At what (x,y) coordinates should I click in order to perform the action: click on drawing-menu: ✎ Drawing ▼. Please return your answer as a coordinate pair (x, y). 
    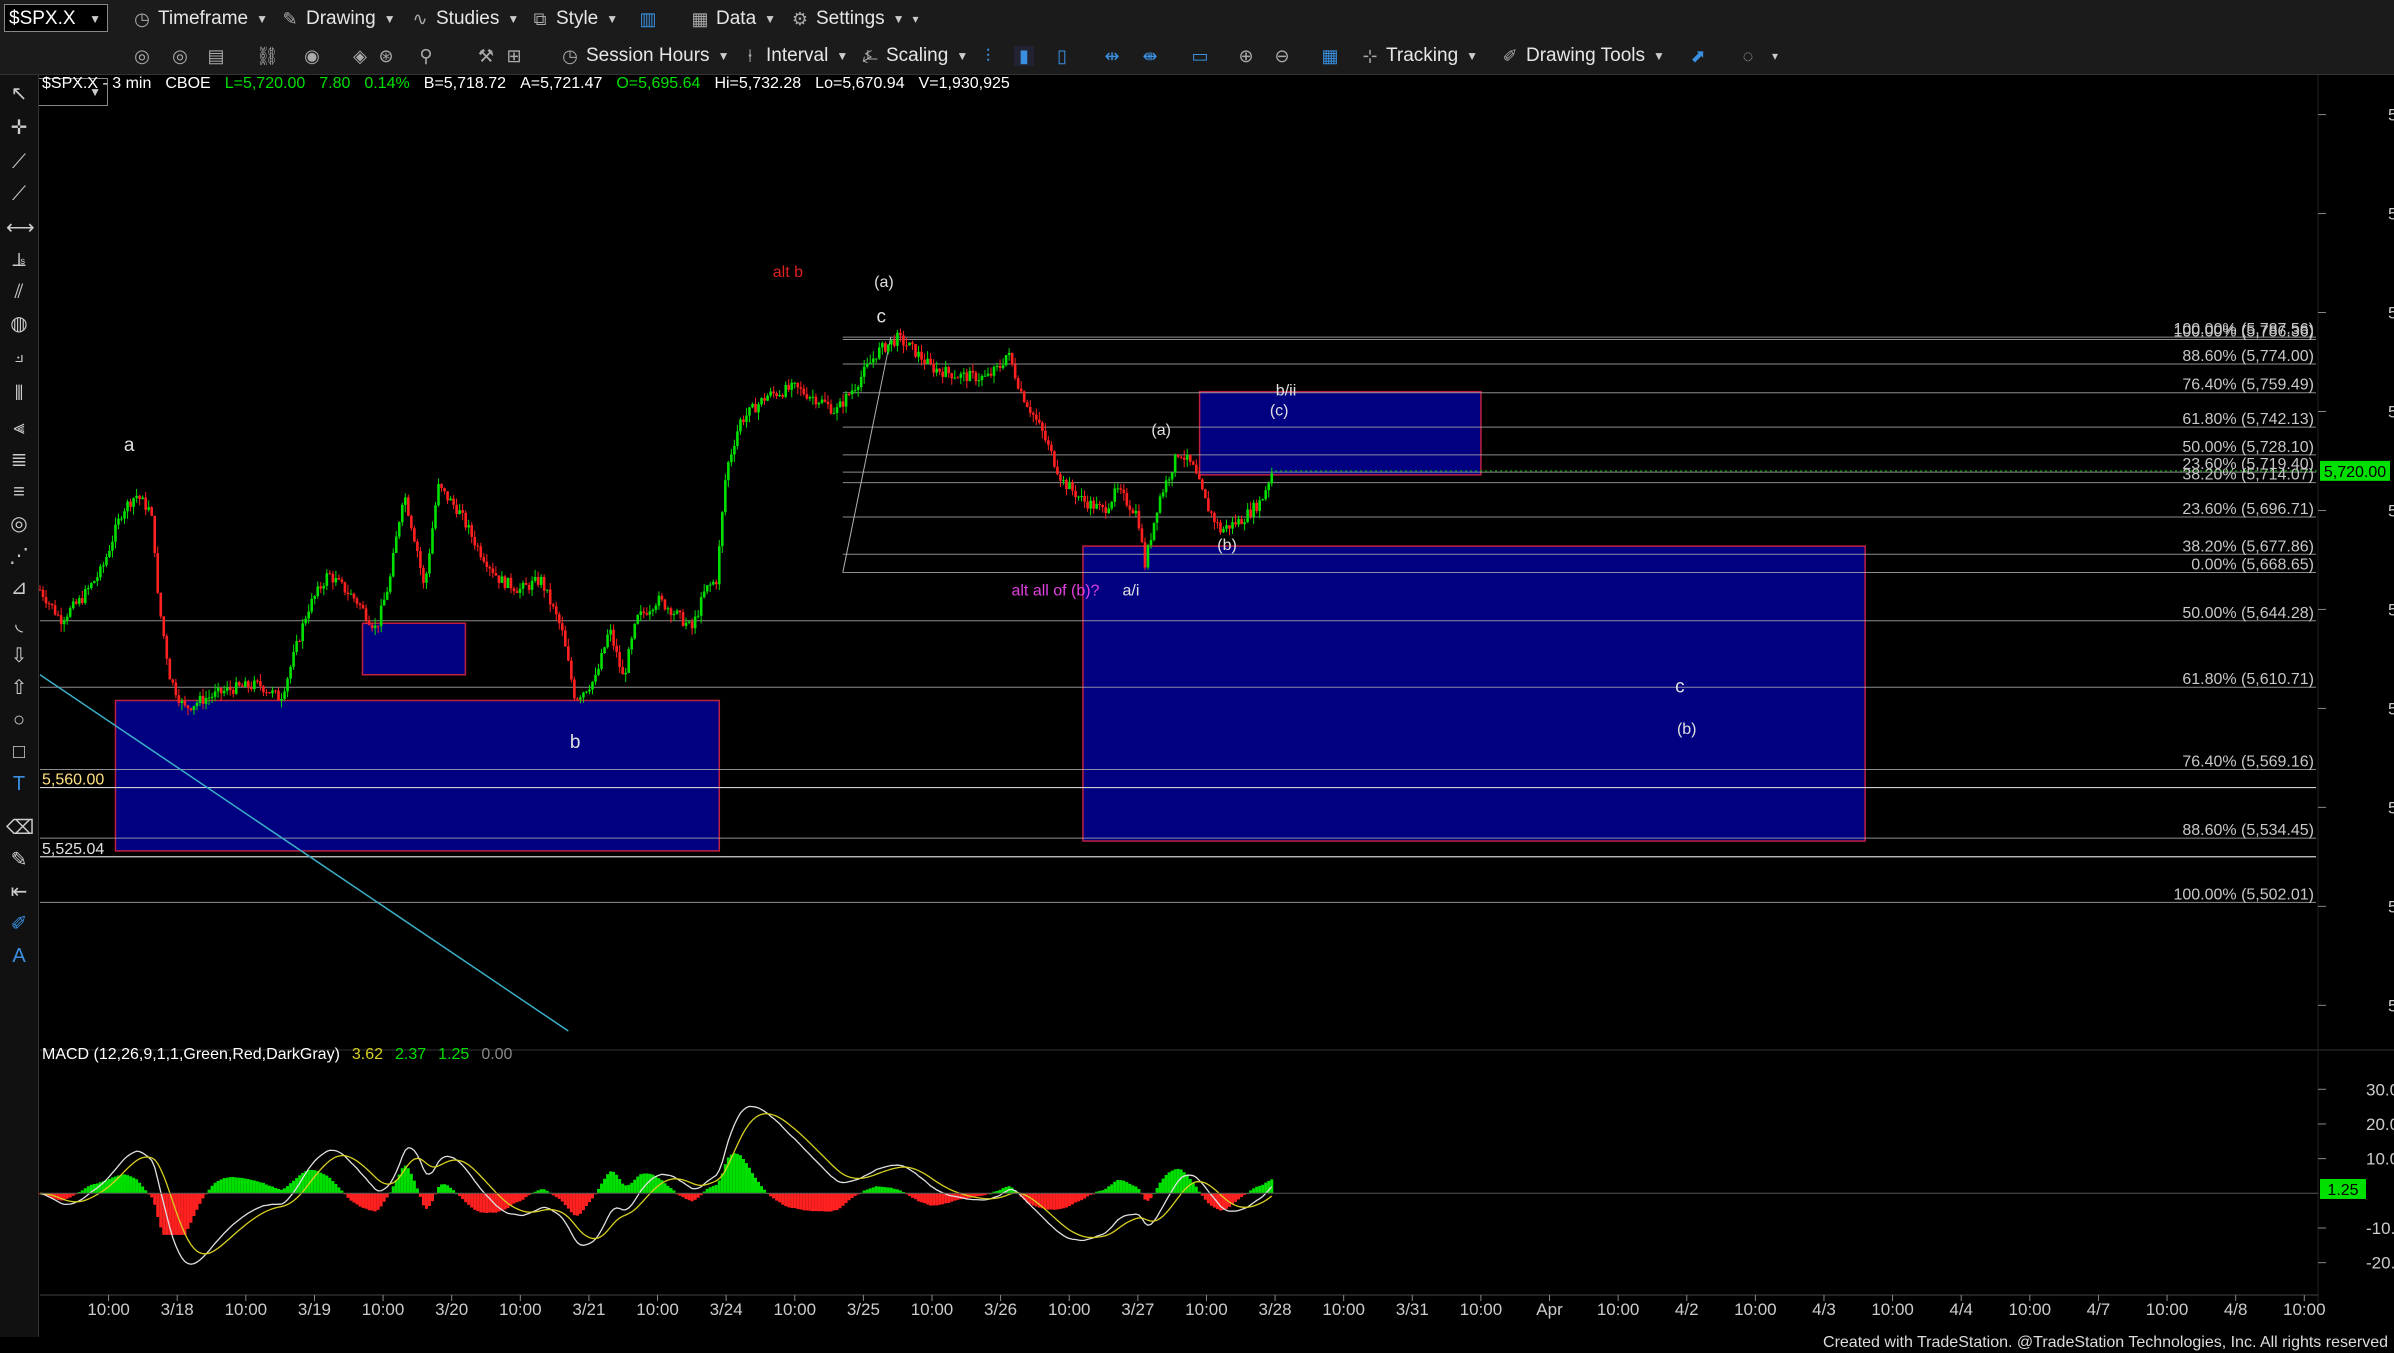
    Looking at the image, I should click on (337, 18).